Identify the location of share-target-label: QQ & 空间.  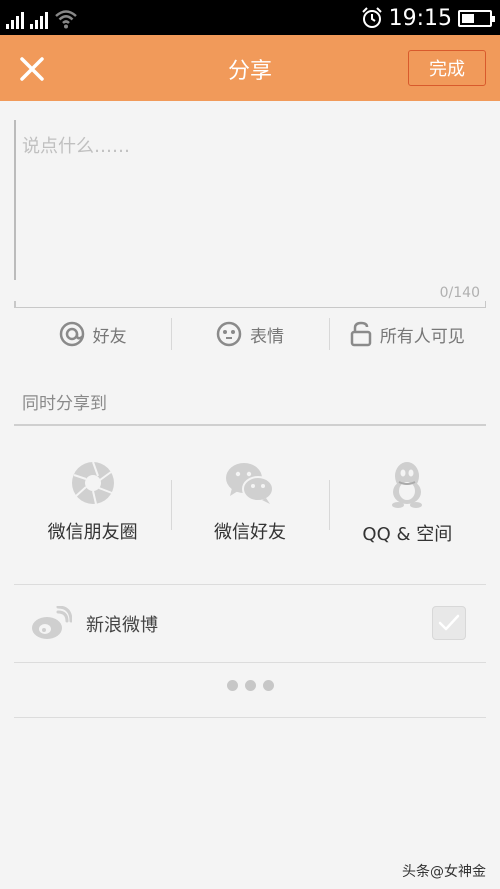
(407, 534).